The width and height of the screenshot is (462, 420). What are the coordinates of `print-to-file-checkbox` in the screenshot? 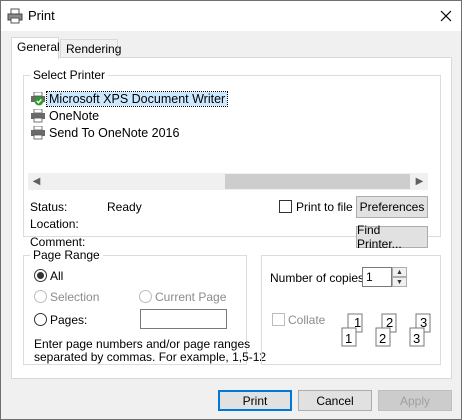 It's located at (285, 206).